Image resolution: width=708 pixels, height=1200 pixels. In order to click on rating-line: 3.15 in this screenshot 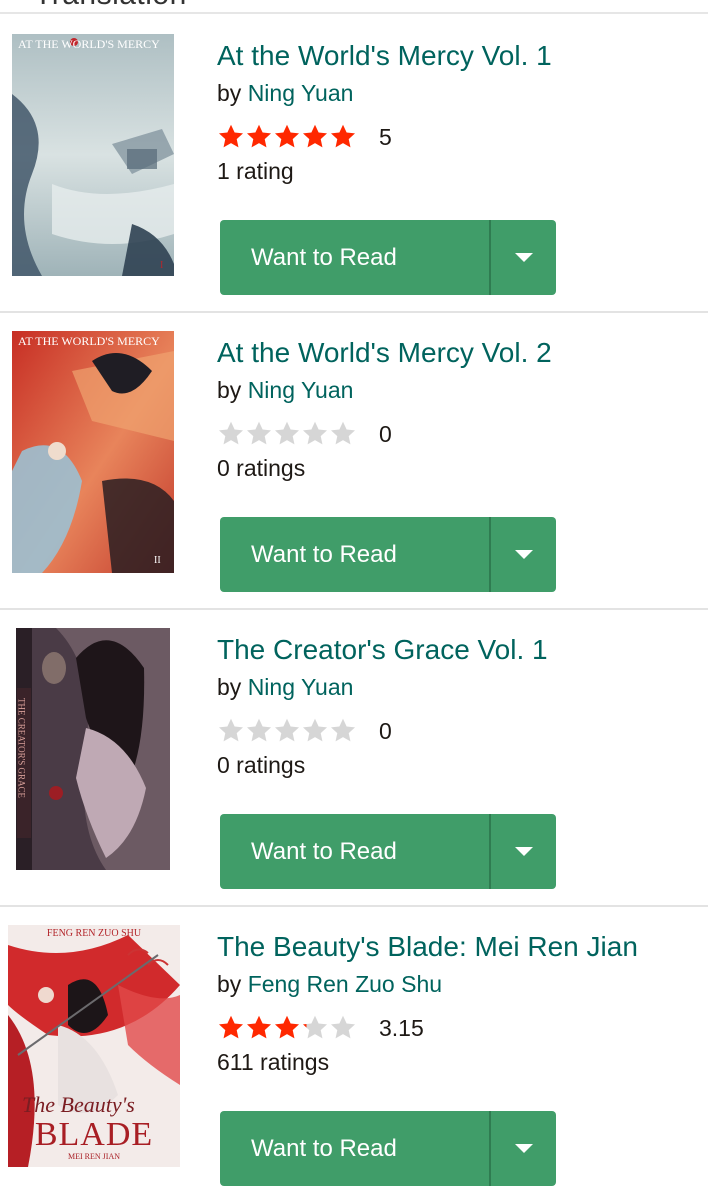, I will do `click(457, 1028)`.